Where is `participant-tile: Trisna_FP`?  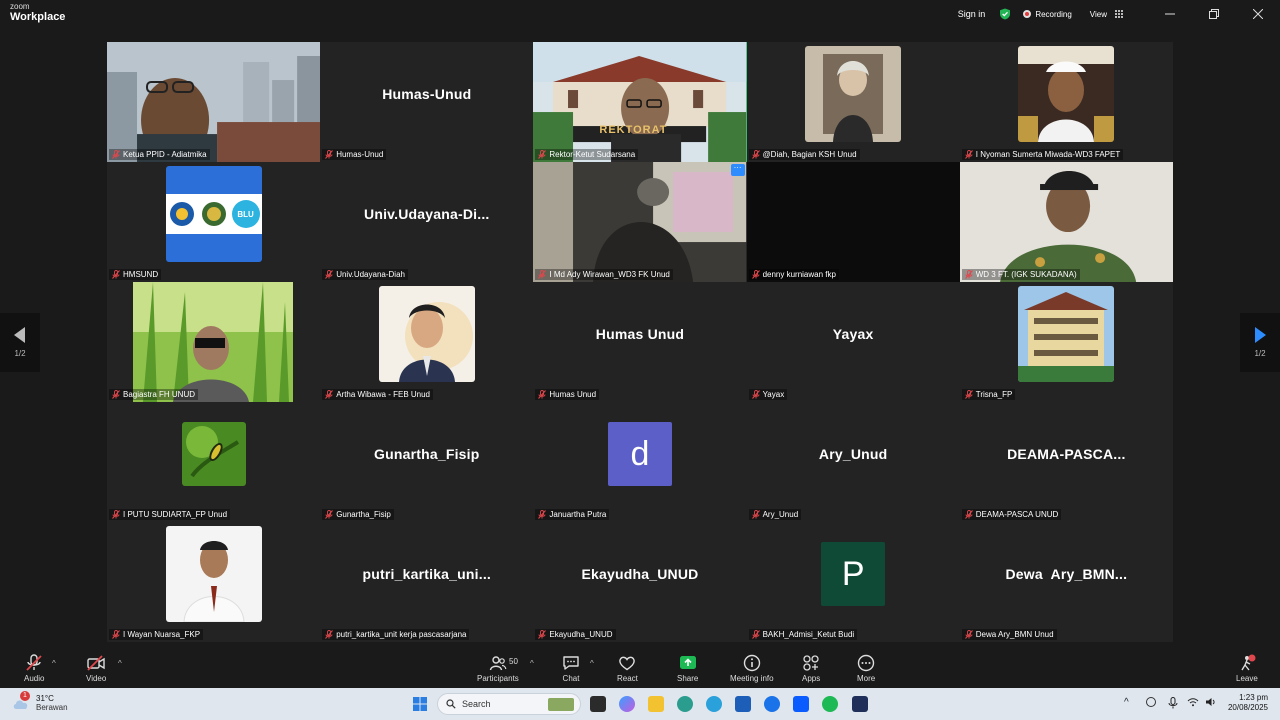
participant-tile: Trisna_FP is located at coordinates (1066, 342).